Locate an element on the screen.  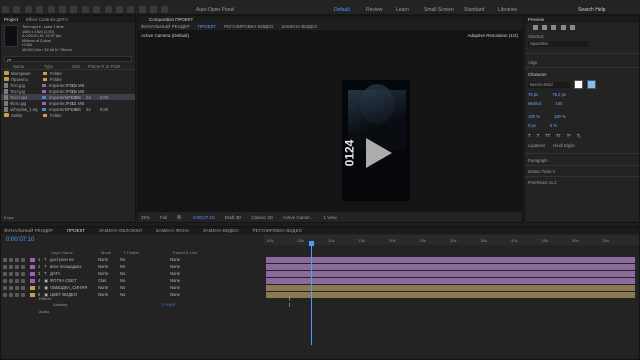
type-tool-icon is located at coordinates (108, 9).